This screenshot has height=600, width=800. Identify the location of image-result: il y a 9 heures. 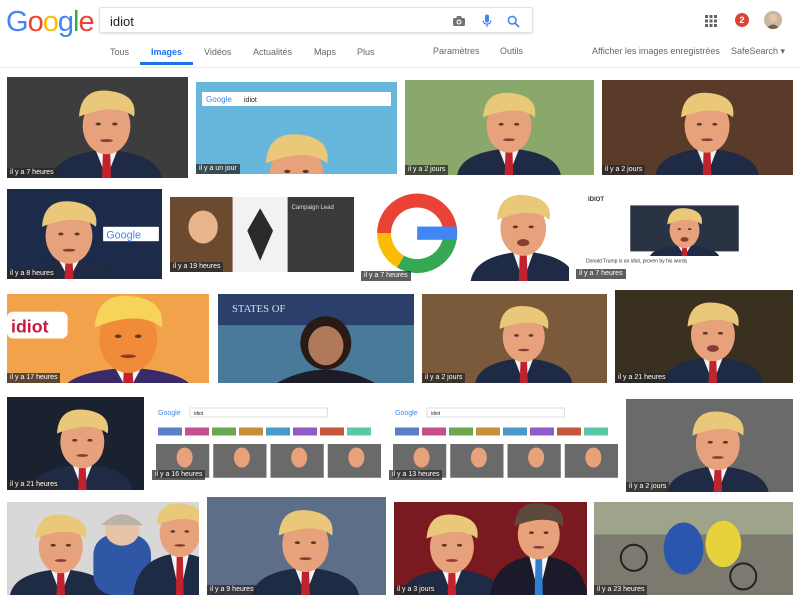
(296, 546).